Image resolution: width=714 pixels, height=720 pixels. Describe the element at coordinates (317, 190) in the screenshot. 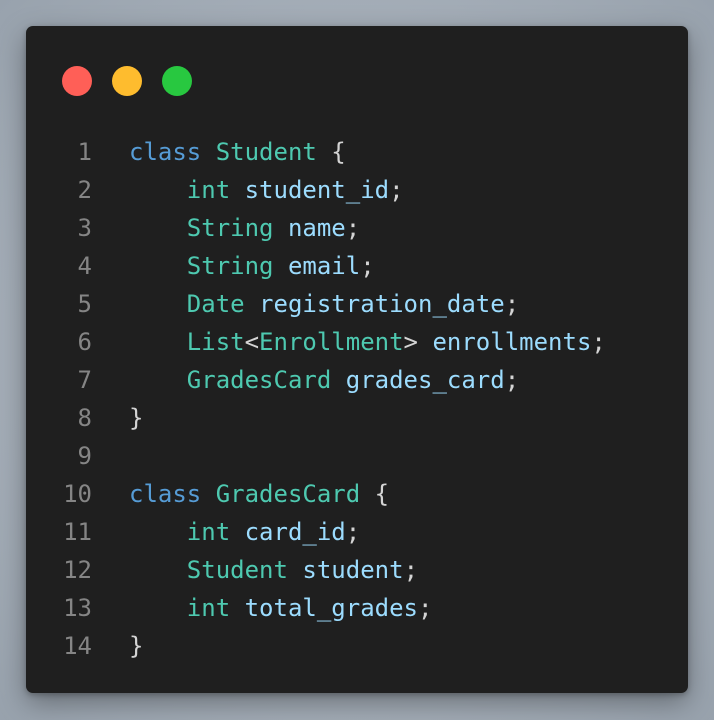

I see `identifier-token: student_id` at that location.